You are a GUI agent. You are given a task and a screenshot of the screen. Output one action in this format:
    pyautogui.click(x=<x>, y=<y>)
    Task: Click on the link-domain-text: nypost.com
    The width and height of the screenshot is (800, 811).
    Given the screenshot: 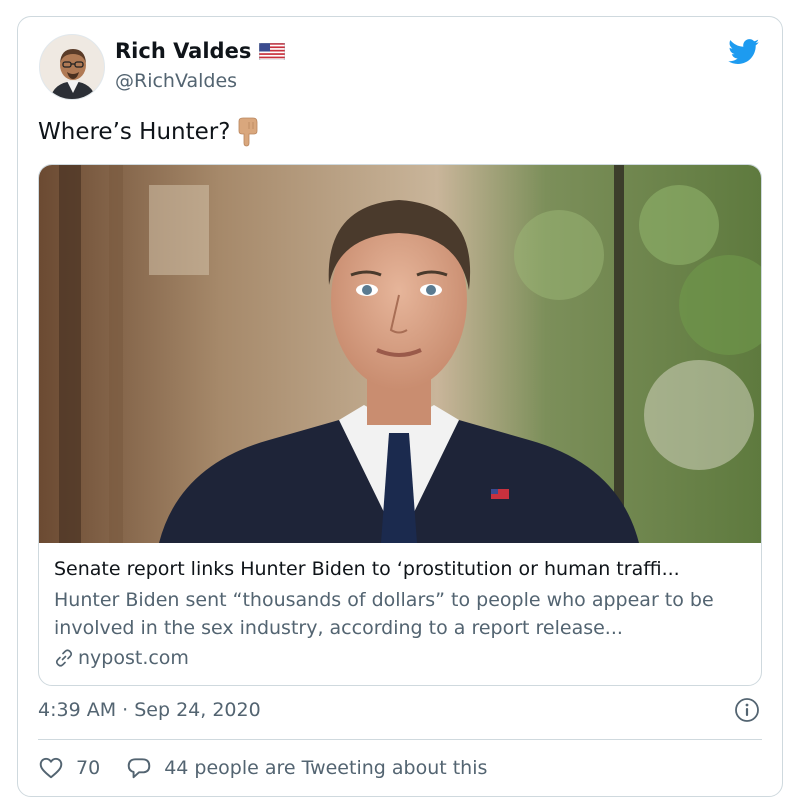 What is the action you would take?
    pyautogui.click(x=133, y=658)
    